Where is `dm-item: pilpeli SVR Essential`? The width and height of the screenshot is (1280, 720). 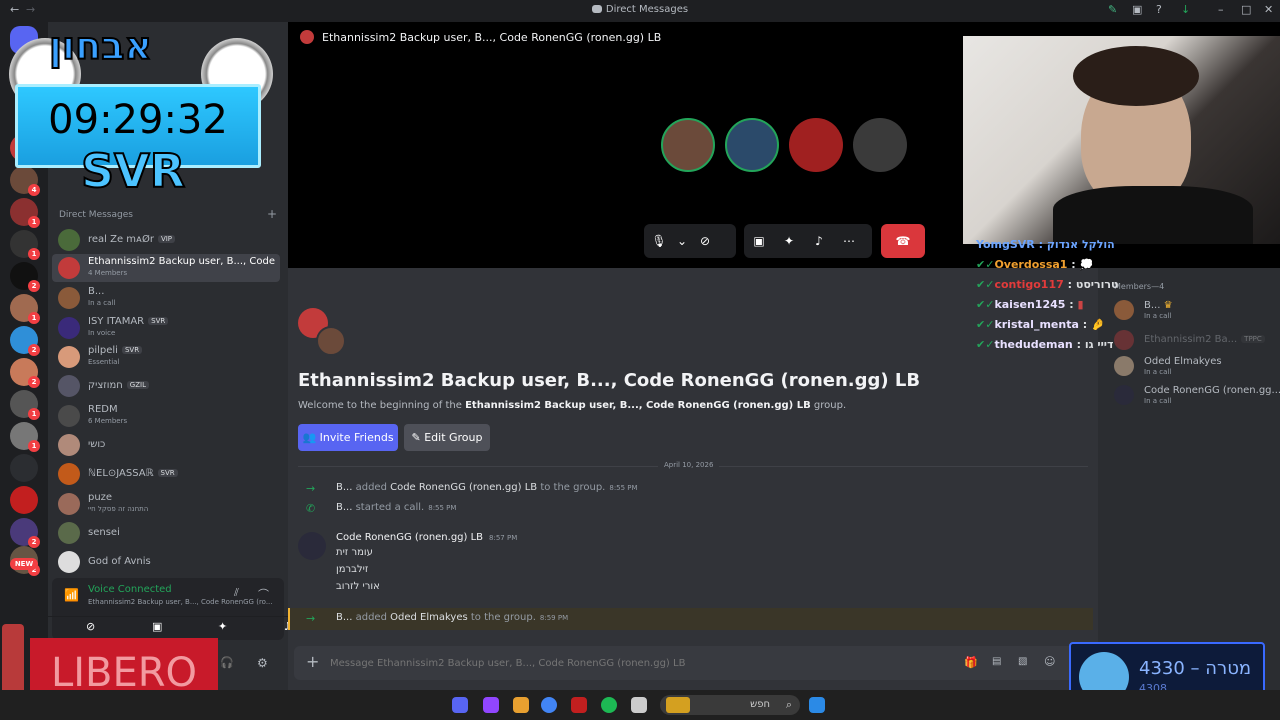
dm-item: pilpeli SVR Essential is located at coordinates (166, 357).